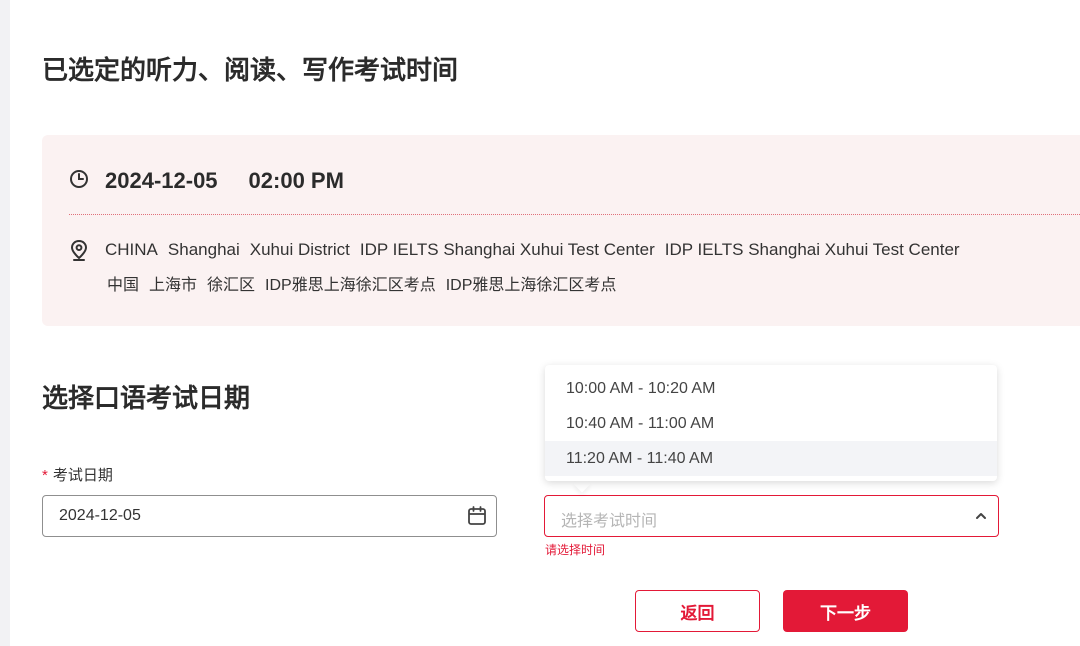 The width and height of the screenshot is (1080, 646). What do you see at coordinates (575, 550) in the screenshot?
I see `time-error-message: 请选择时间` at bounding box center [575, 550].